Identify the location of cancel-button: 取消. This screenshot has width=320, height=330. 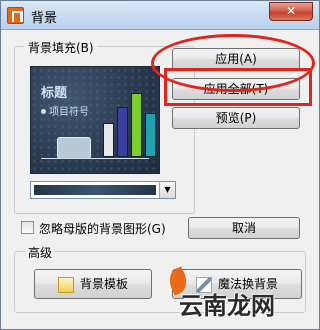
(244, 228).